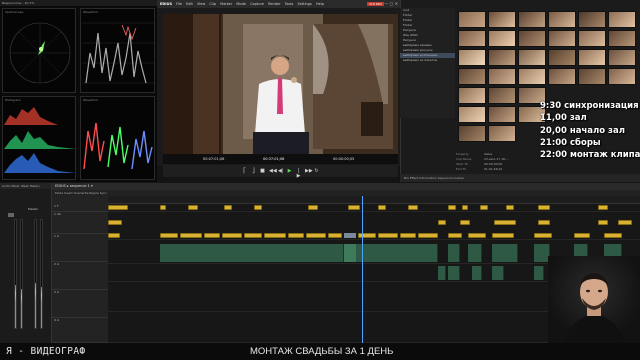 The image size is (640, 360). I want to click on menu-mode: Mode, so click(241, 4).